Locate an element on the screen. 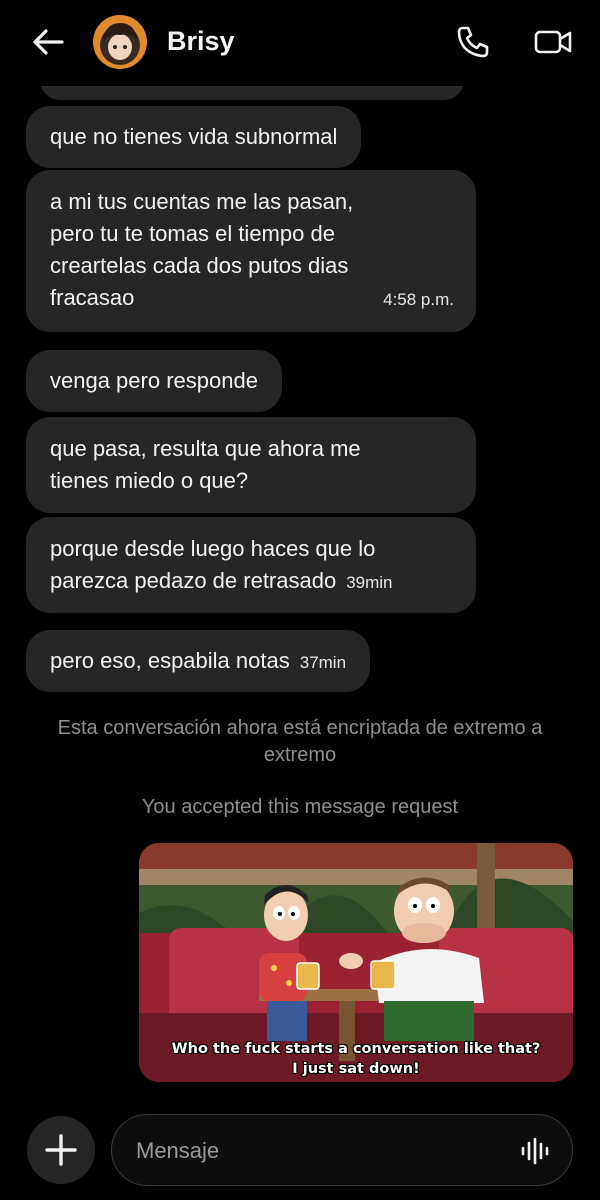 This screenshot has width=600, height=1200. voice-wave-icon is located at coordinates (535, 1151).